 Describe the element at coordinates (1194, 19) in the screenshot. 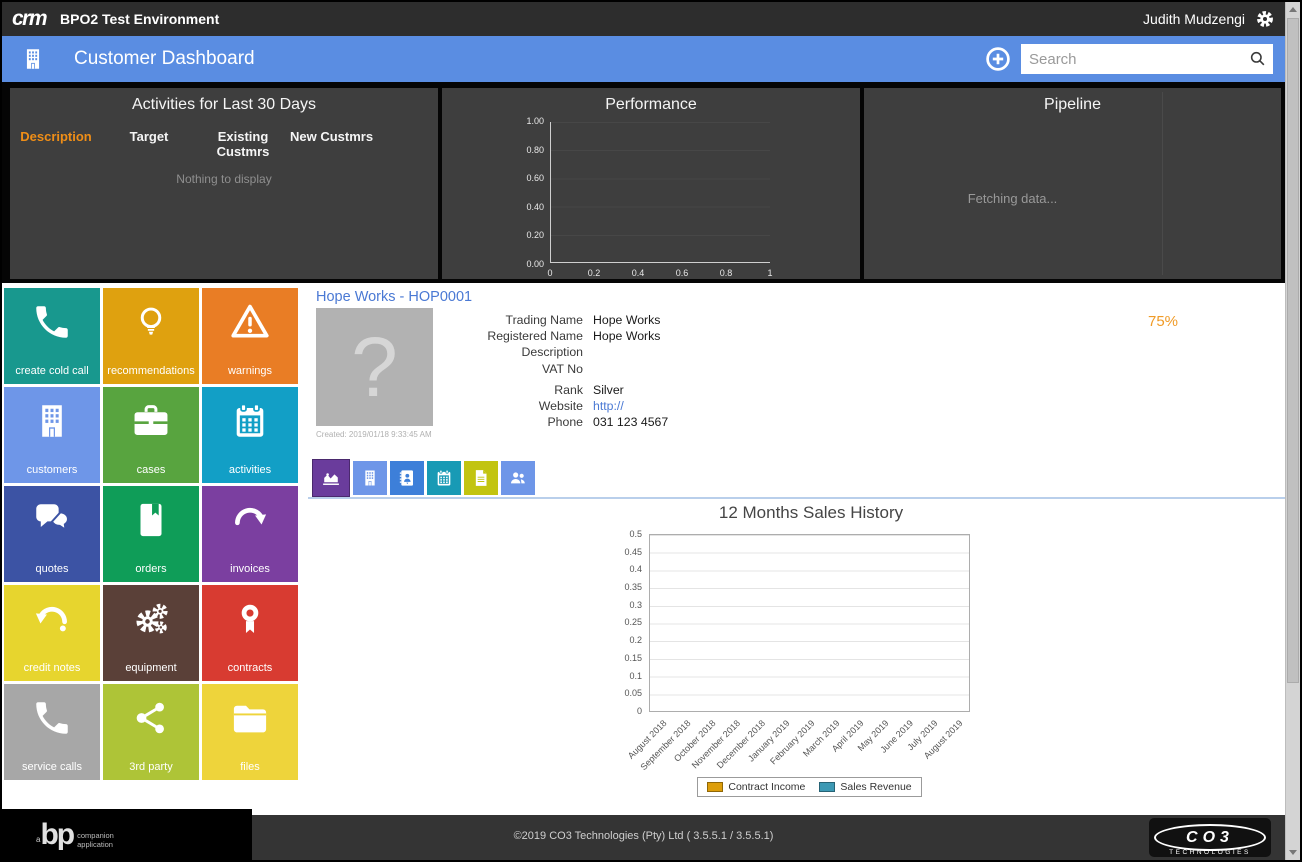

I see `user-name: Judith Mudzengi` at that location.